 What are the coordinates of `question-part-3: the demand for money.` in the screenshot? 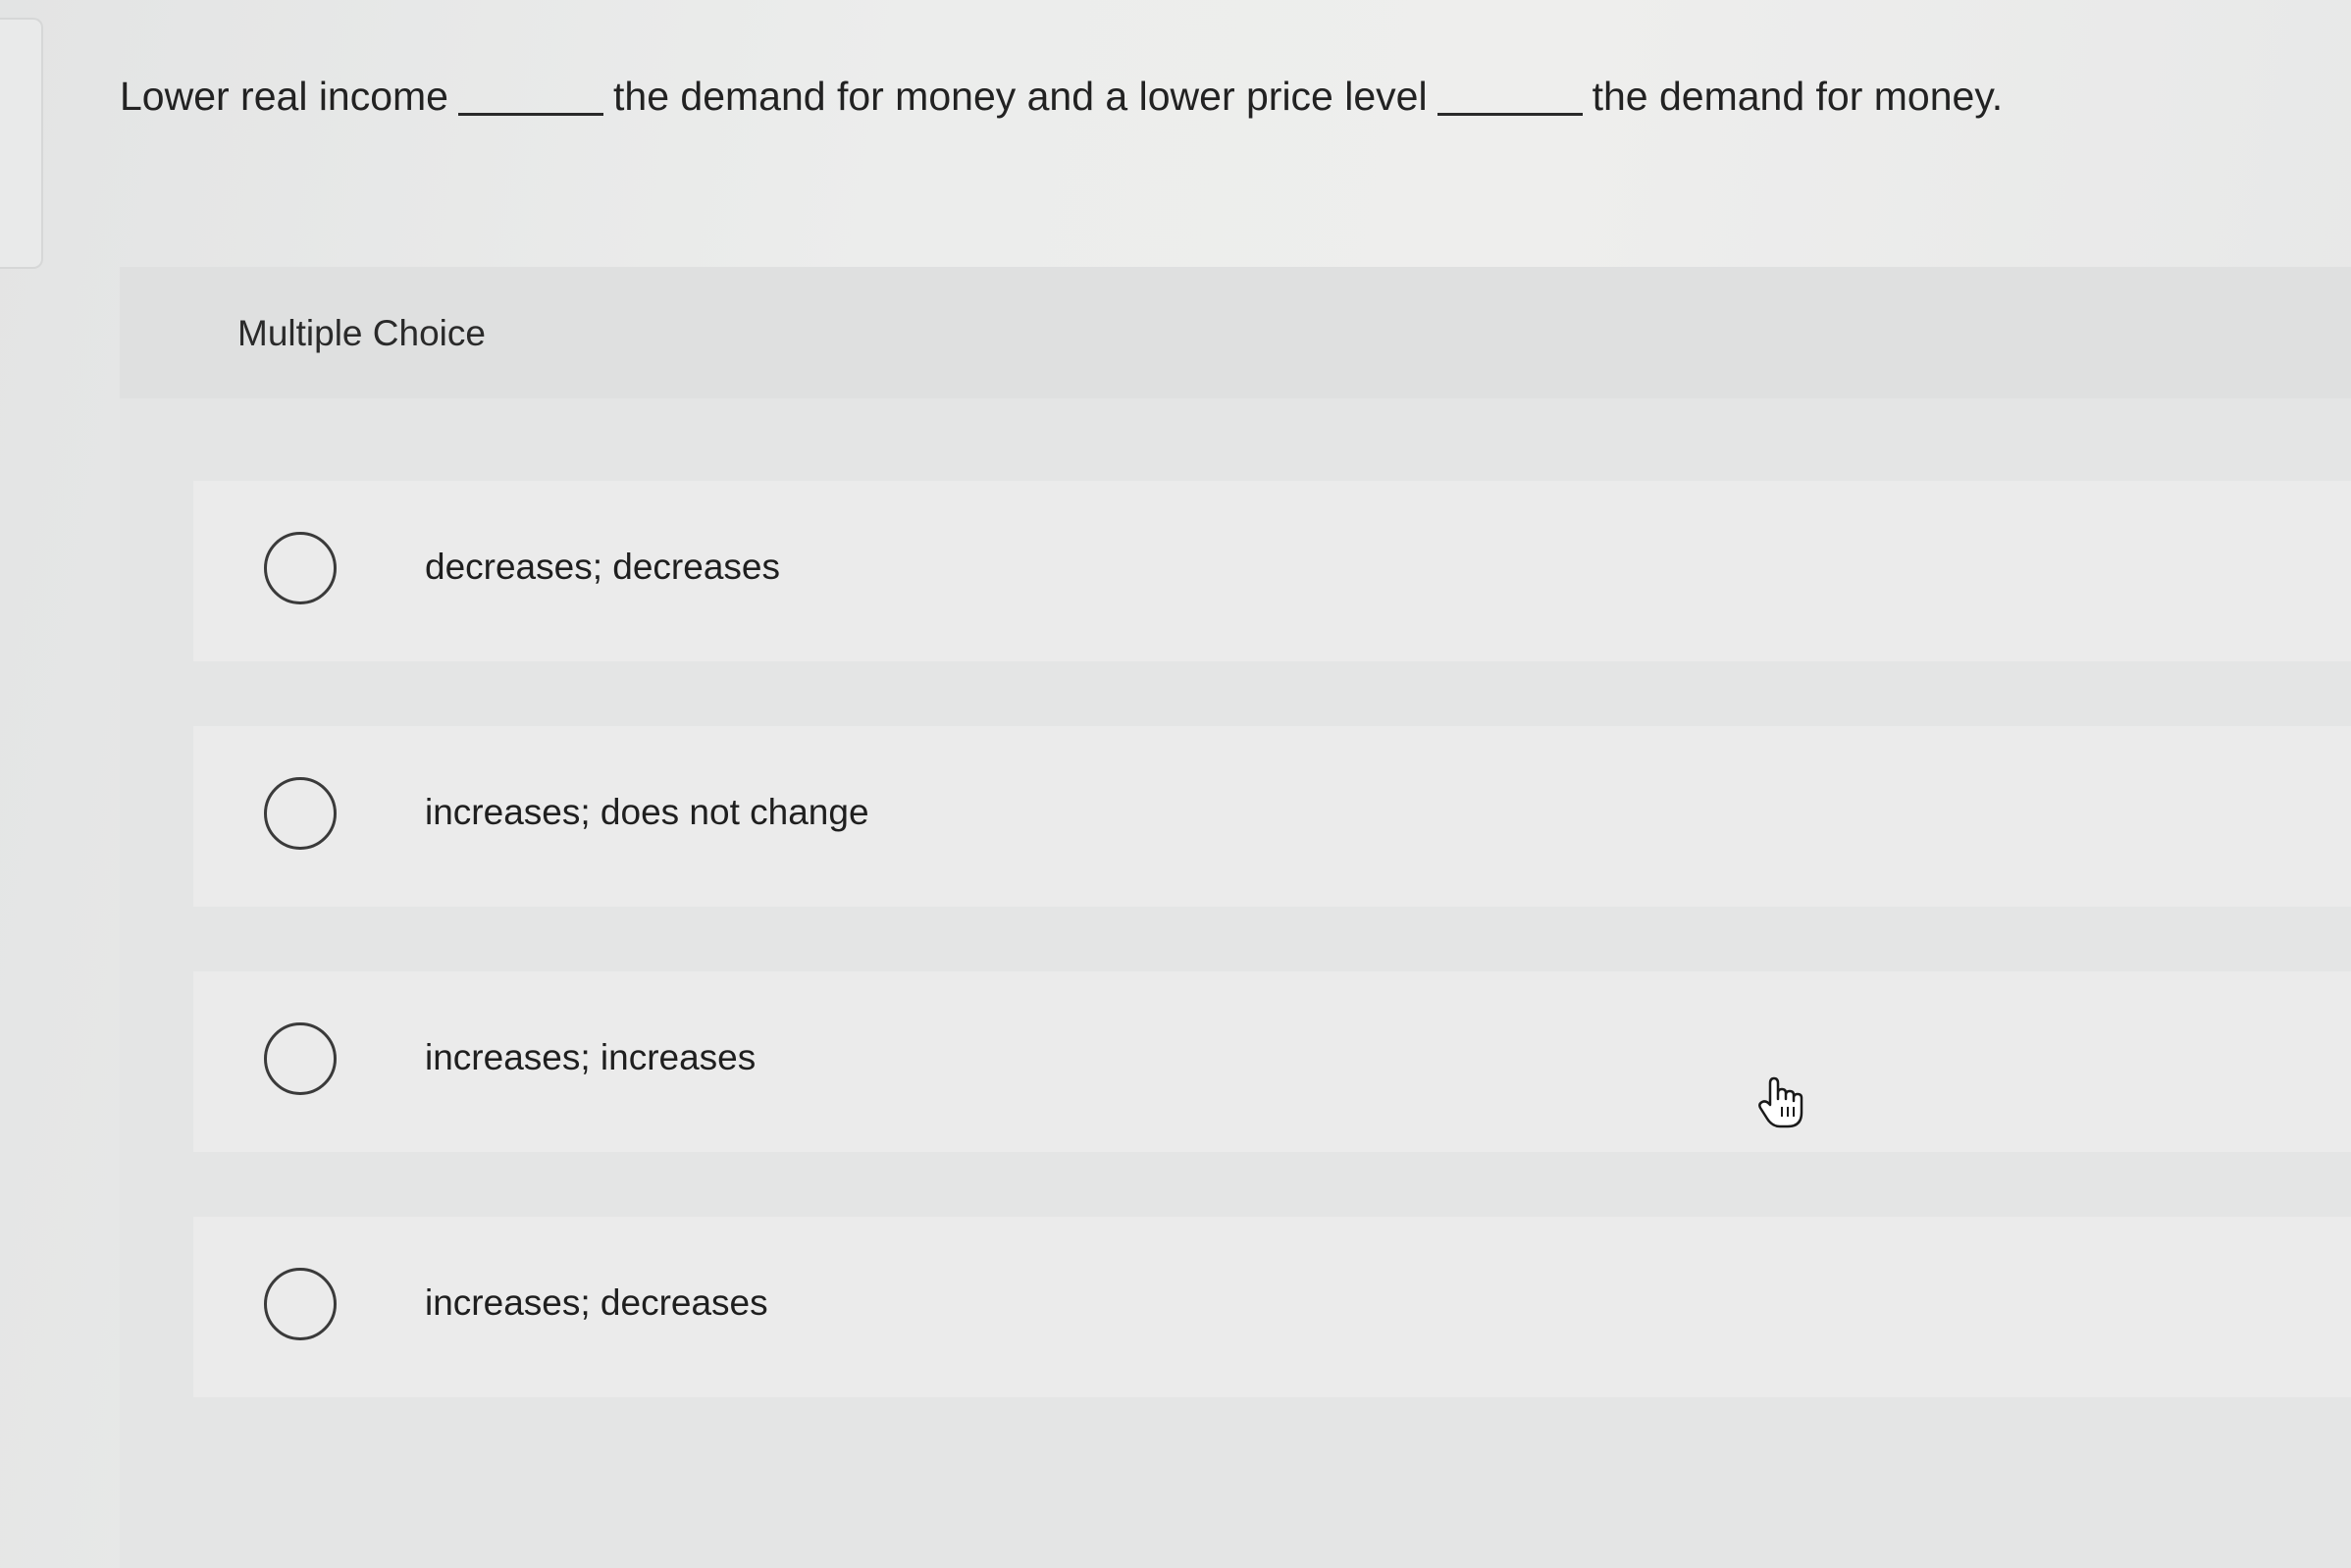 It's located at (1798, 97).